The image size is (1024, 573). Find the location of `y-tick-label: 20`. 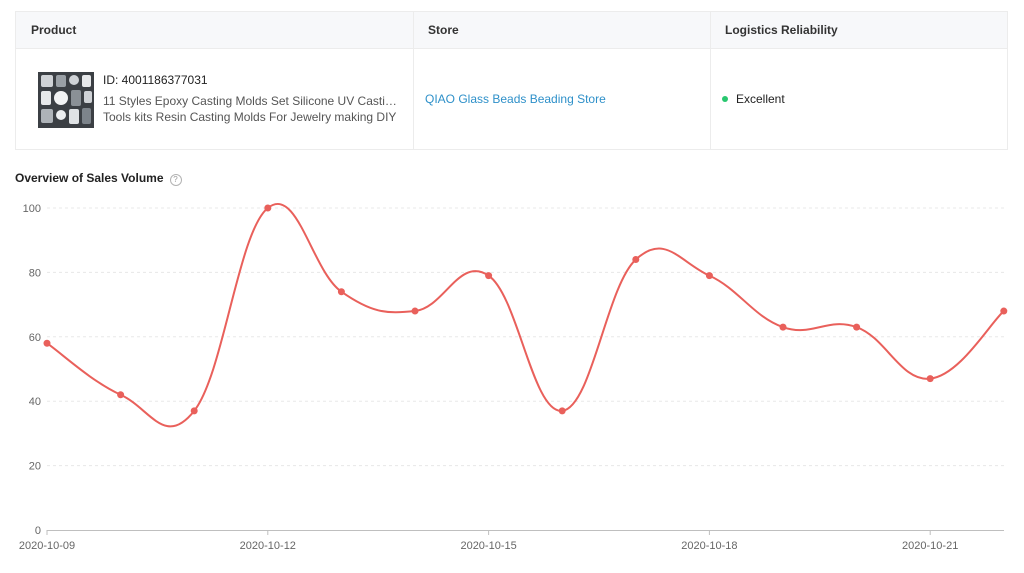

y-tick-label: 20 is located at coordinates (35, 467).